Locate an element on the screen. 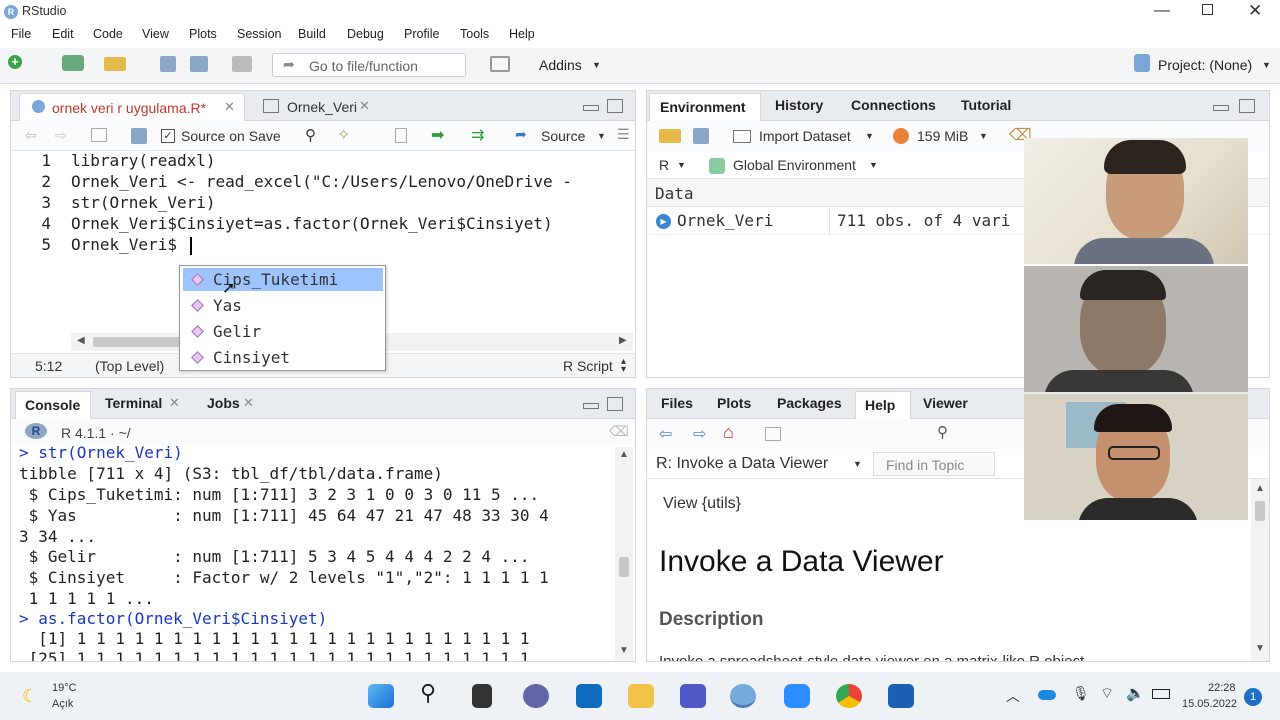  volume-icon: 🔈 is located at coordinates (1135, 693).